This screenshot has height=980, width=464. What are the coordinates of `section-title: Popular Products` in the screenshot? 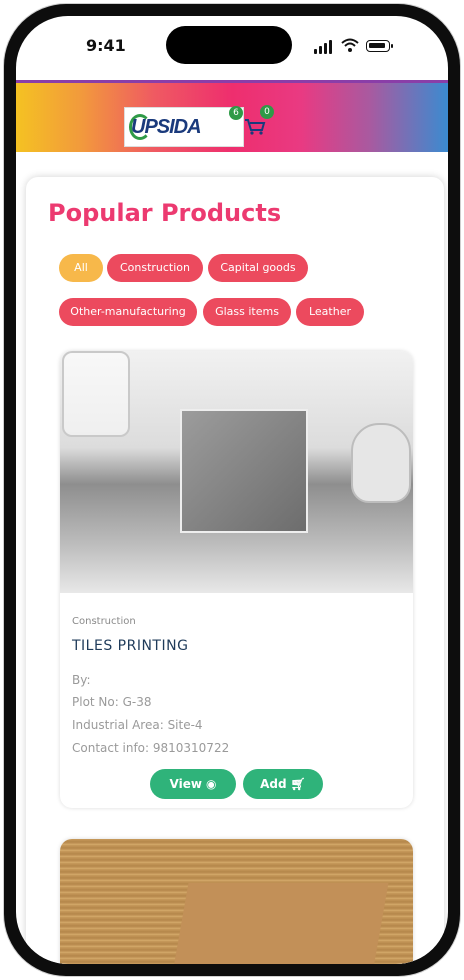 It's located at (165, 213).